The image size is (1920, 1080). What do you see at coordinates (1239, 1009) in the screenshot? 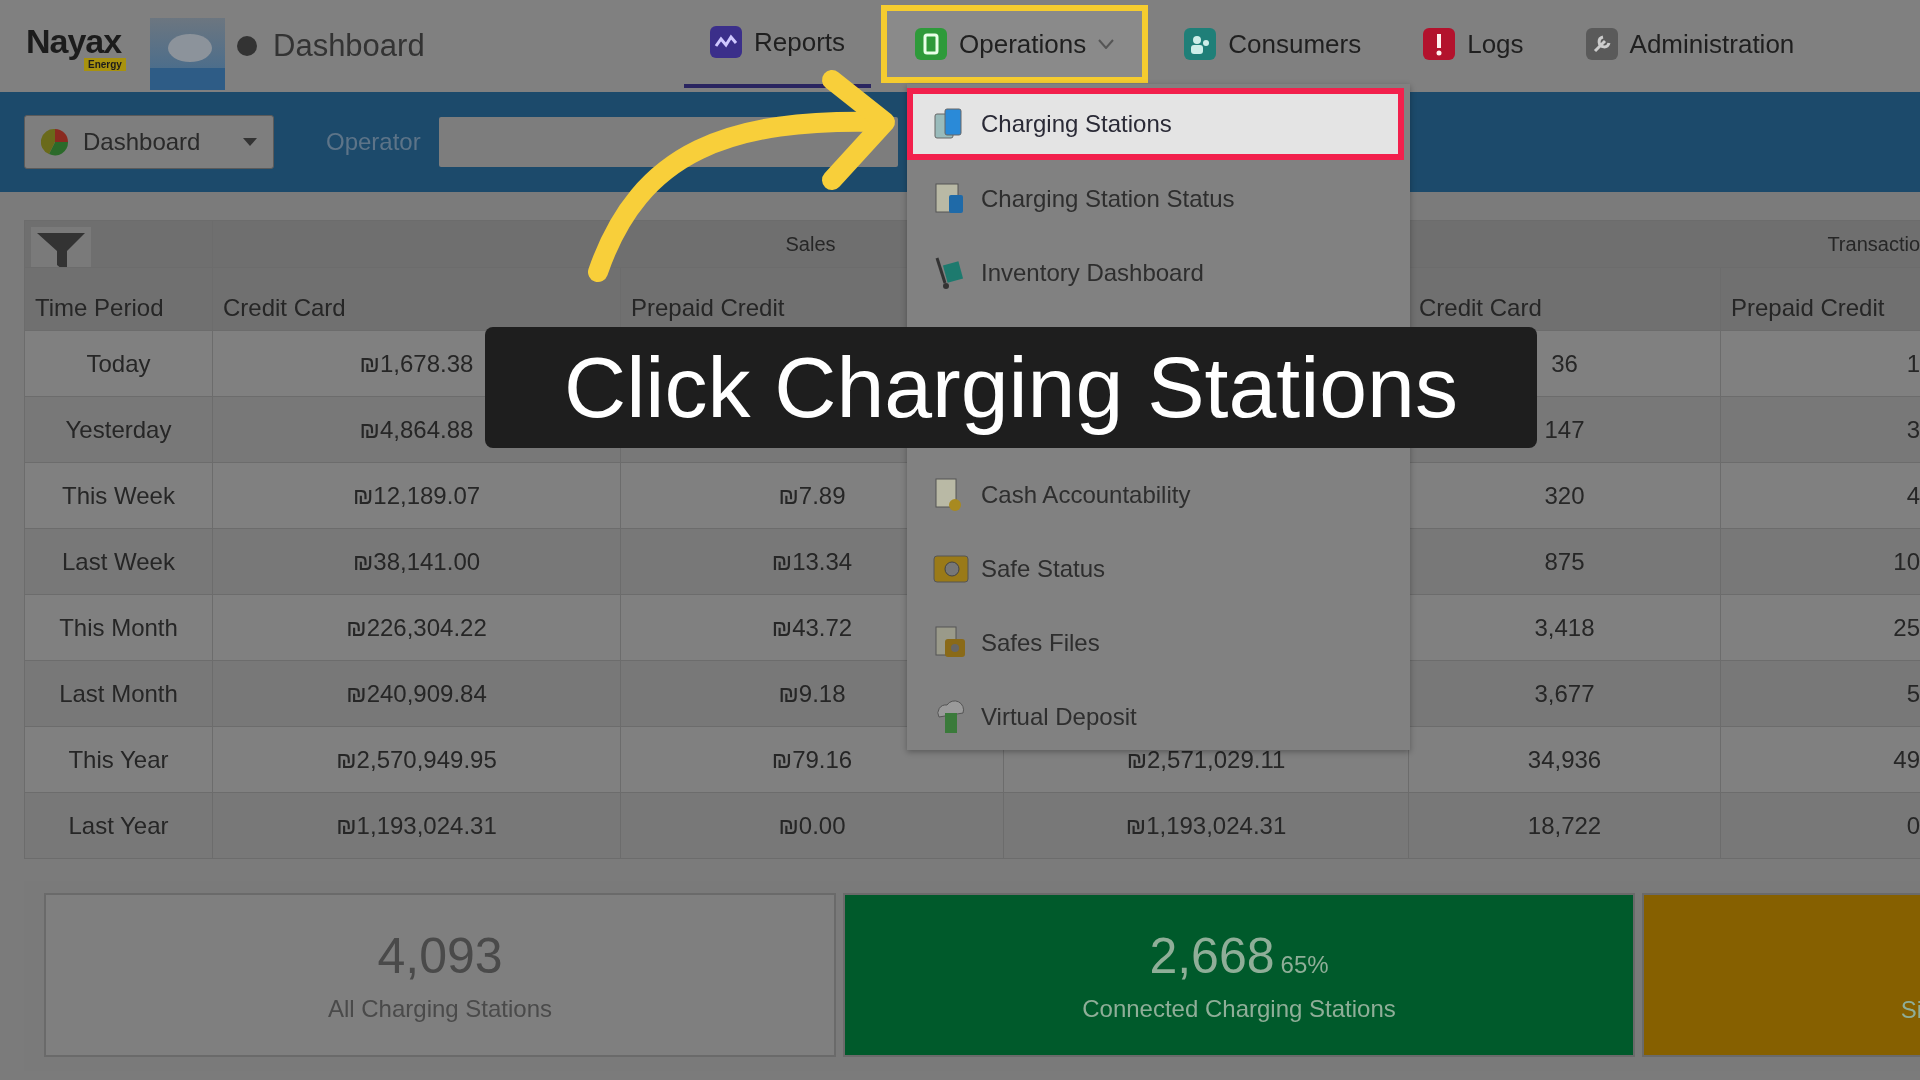
I see `stat-label: Connected Charging Stations` at bounding box center [1239, 1009].